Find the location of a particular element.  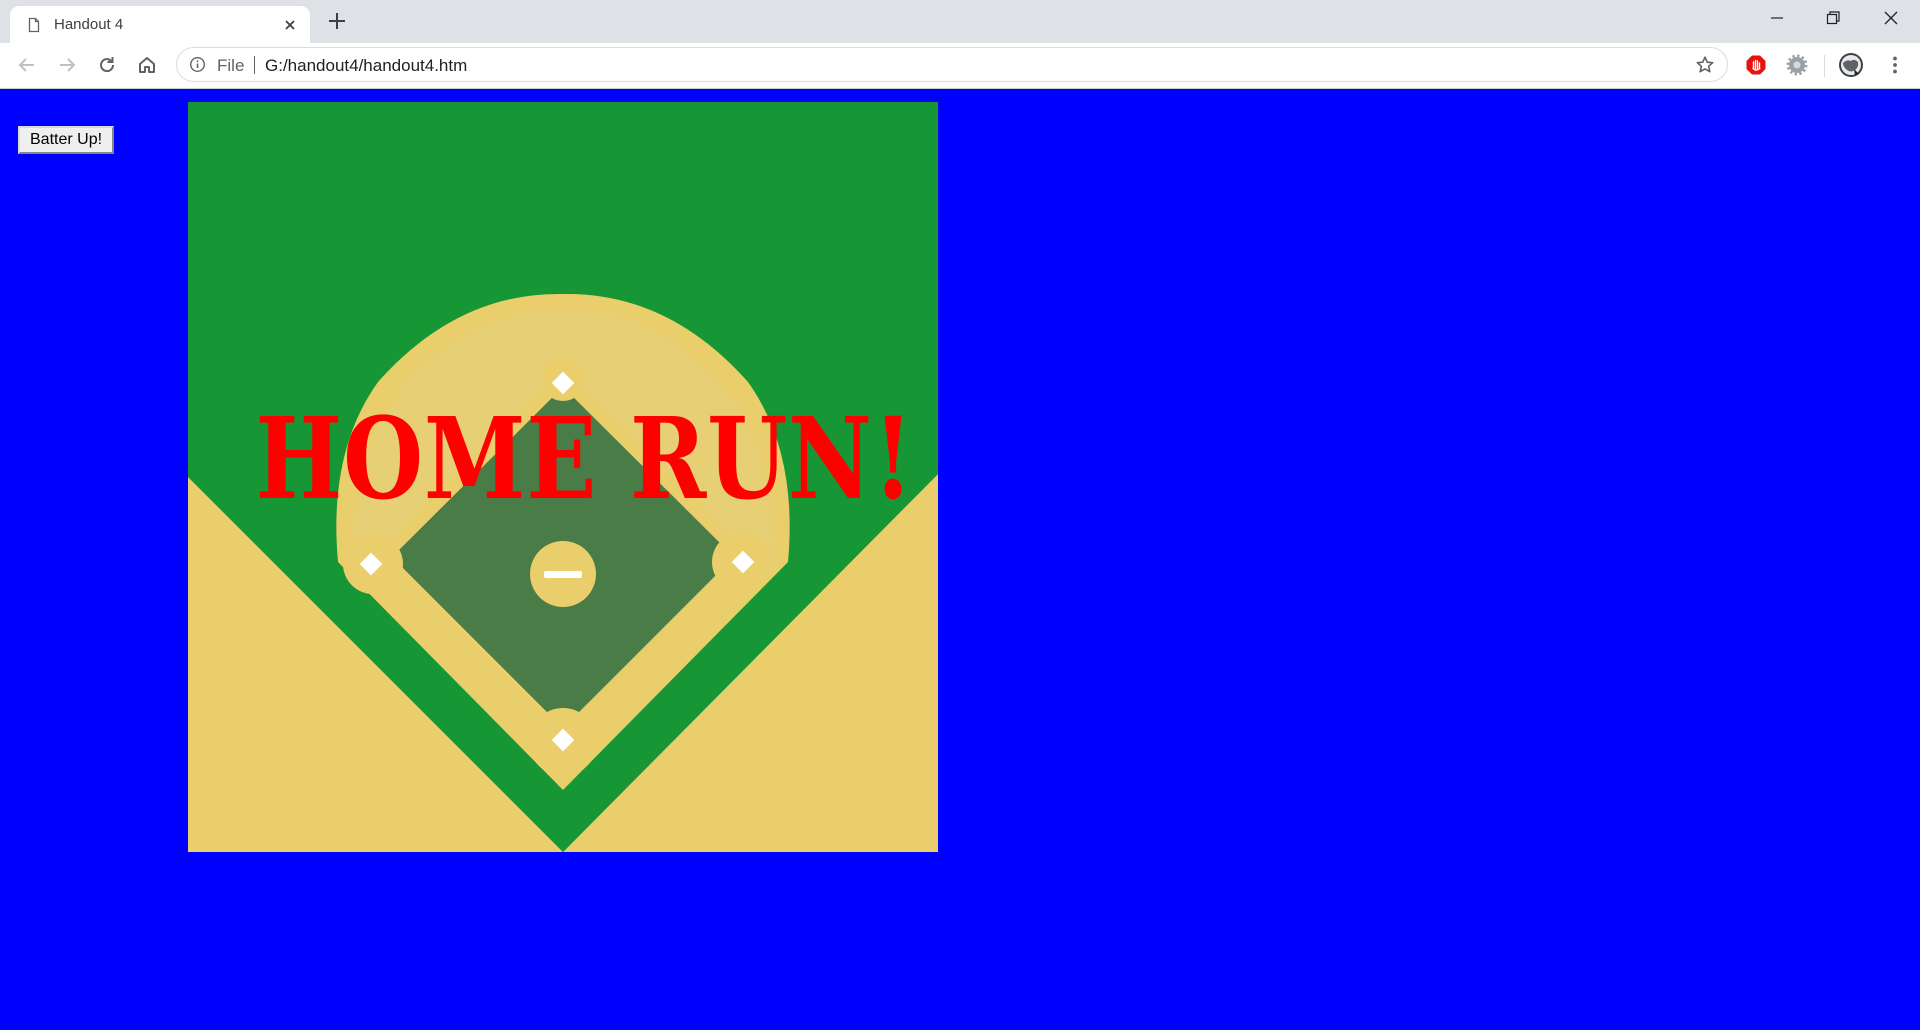

omnibox-divider is located at coordinates (254, 65).